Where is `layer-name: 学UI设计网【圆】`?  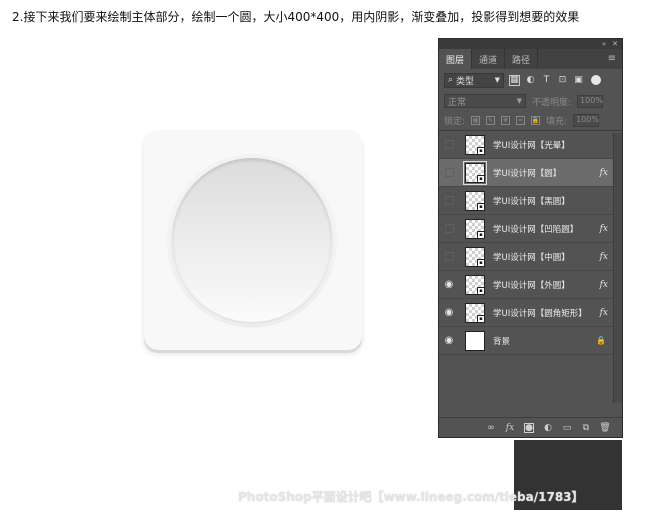 layer-name: 学UI设计网【圆】 is located at coordinates (527, 173).